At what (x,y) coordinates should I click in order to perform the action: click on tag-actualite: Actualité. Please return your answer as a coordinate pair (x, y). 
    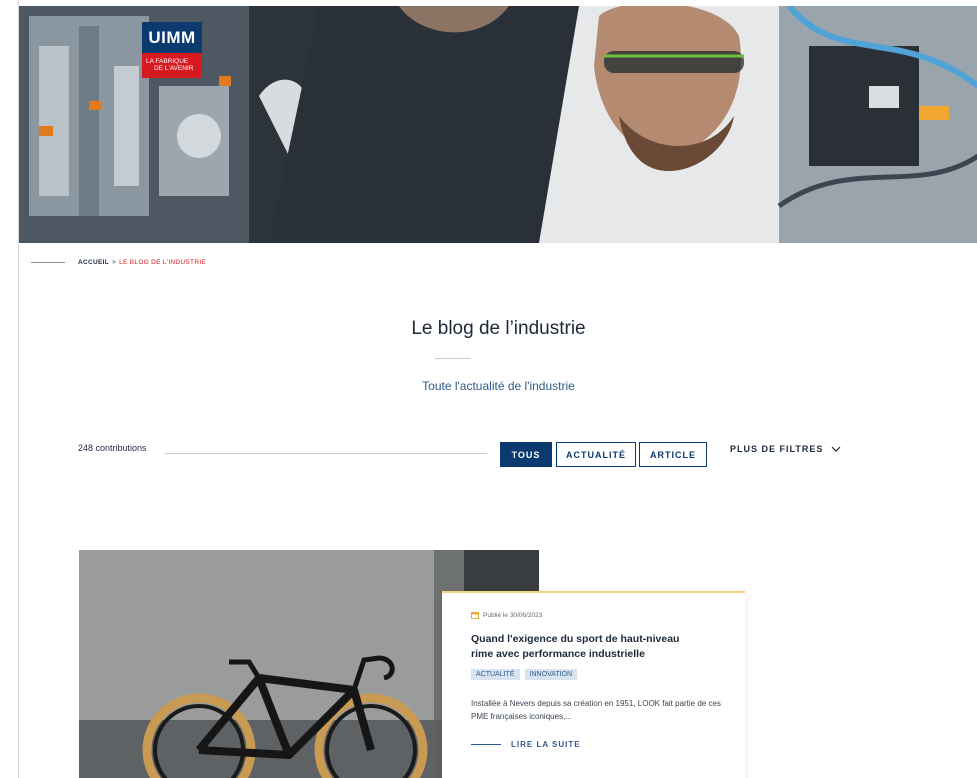
    Looking at the image, I should click on (495, 674).